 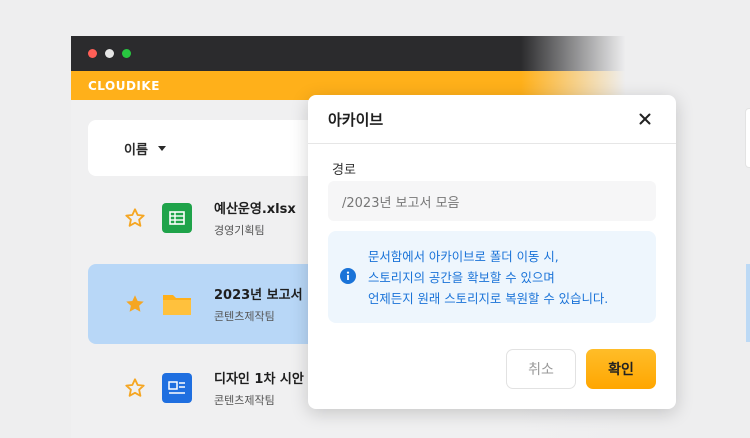 I want to click on file-name: 디자인 1차 시안, so click(x=259, y=377).